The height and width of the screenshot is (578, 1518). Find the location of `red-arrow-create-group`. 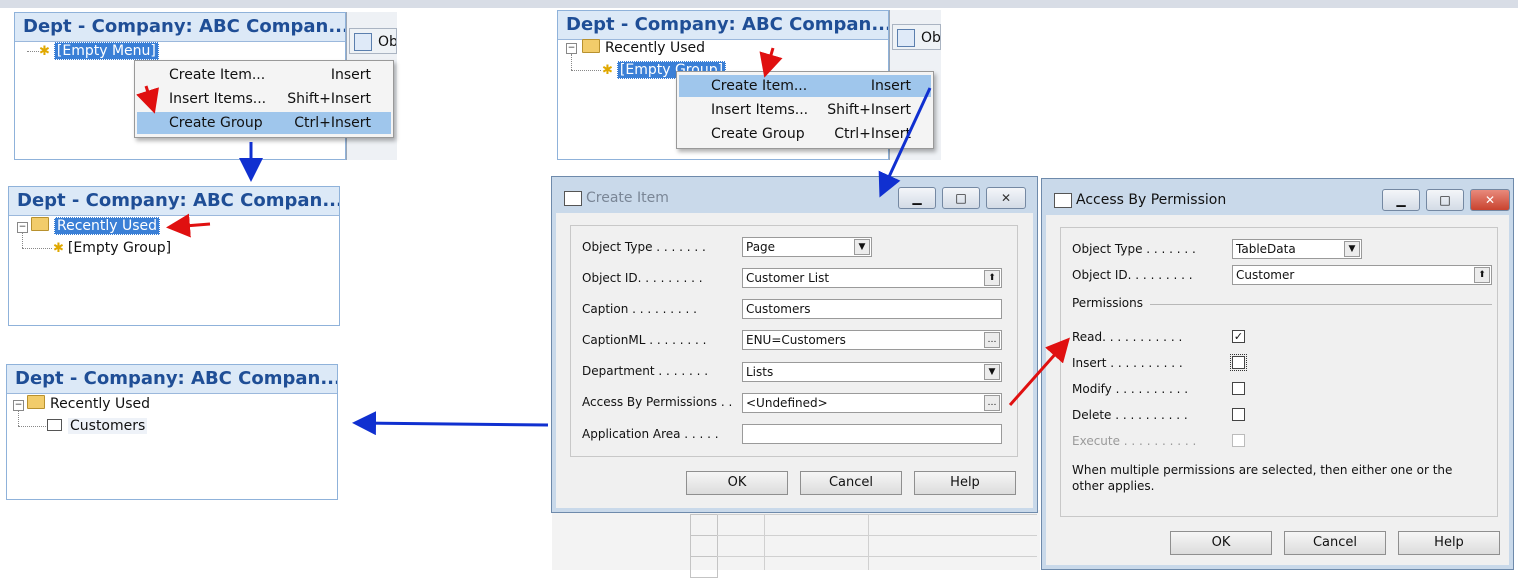

red-arrow-create-group is located at coordinates (147, 99).